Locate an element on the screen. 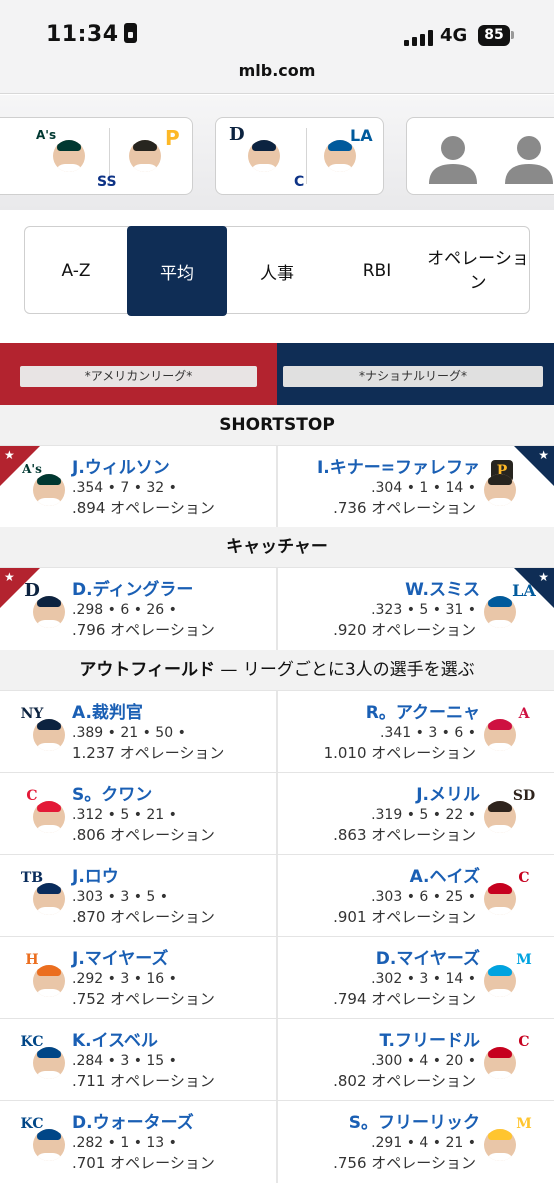 The height and width of the screenshot is (1199, 554). player-stats: .292 • 3 • 16 • is located at coordinates (124, 979).